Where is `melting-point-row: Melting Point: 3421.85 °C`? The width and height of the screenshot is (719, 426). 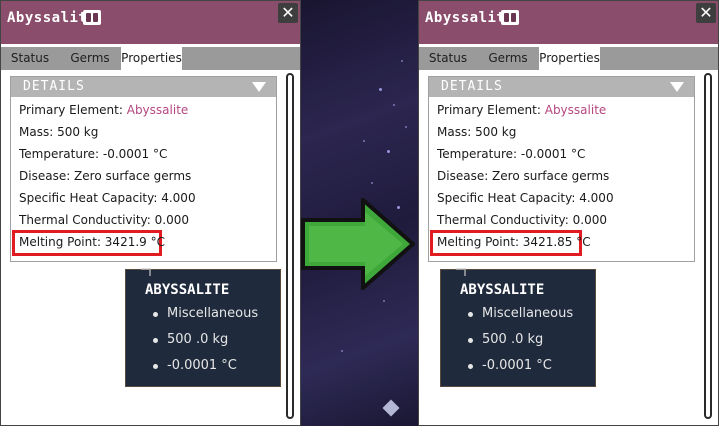
melting-point-row: Melting Point: 3421.85 °C is located at coordinates (514, 242).